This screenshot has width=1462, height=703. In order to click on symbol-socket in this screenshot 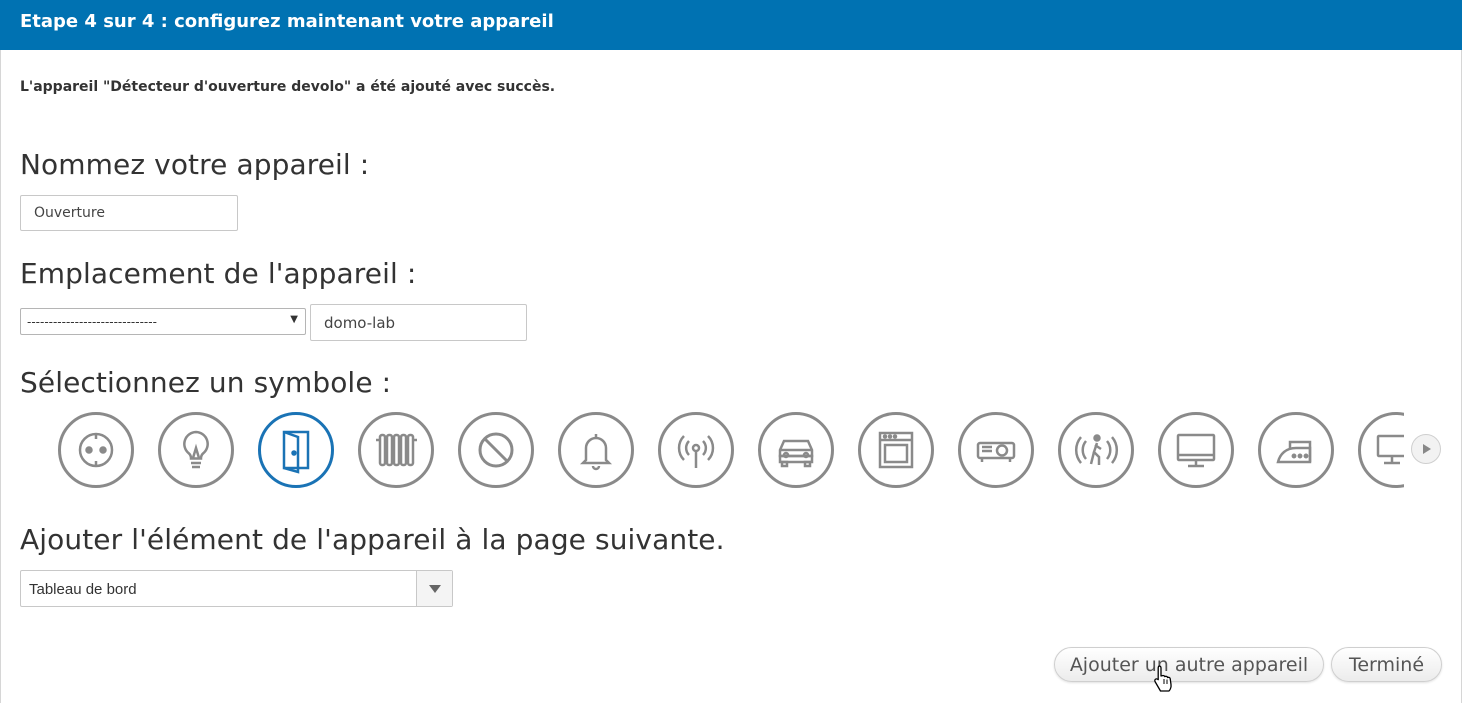, I will do `click(96, 450)`.